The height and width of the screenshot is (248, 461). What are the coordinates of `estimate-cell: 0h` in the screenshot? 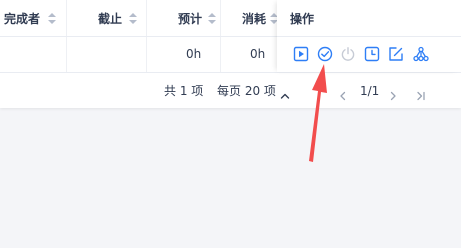 It's located at (194, 54).